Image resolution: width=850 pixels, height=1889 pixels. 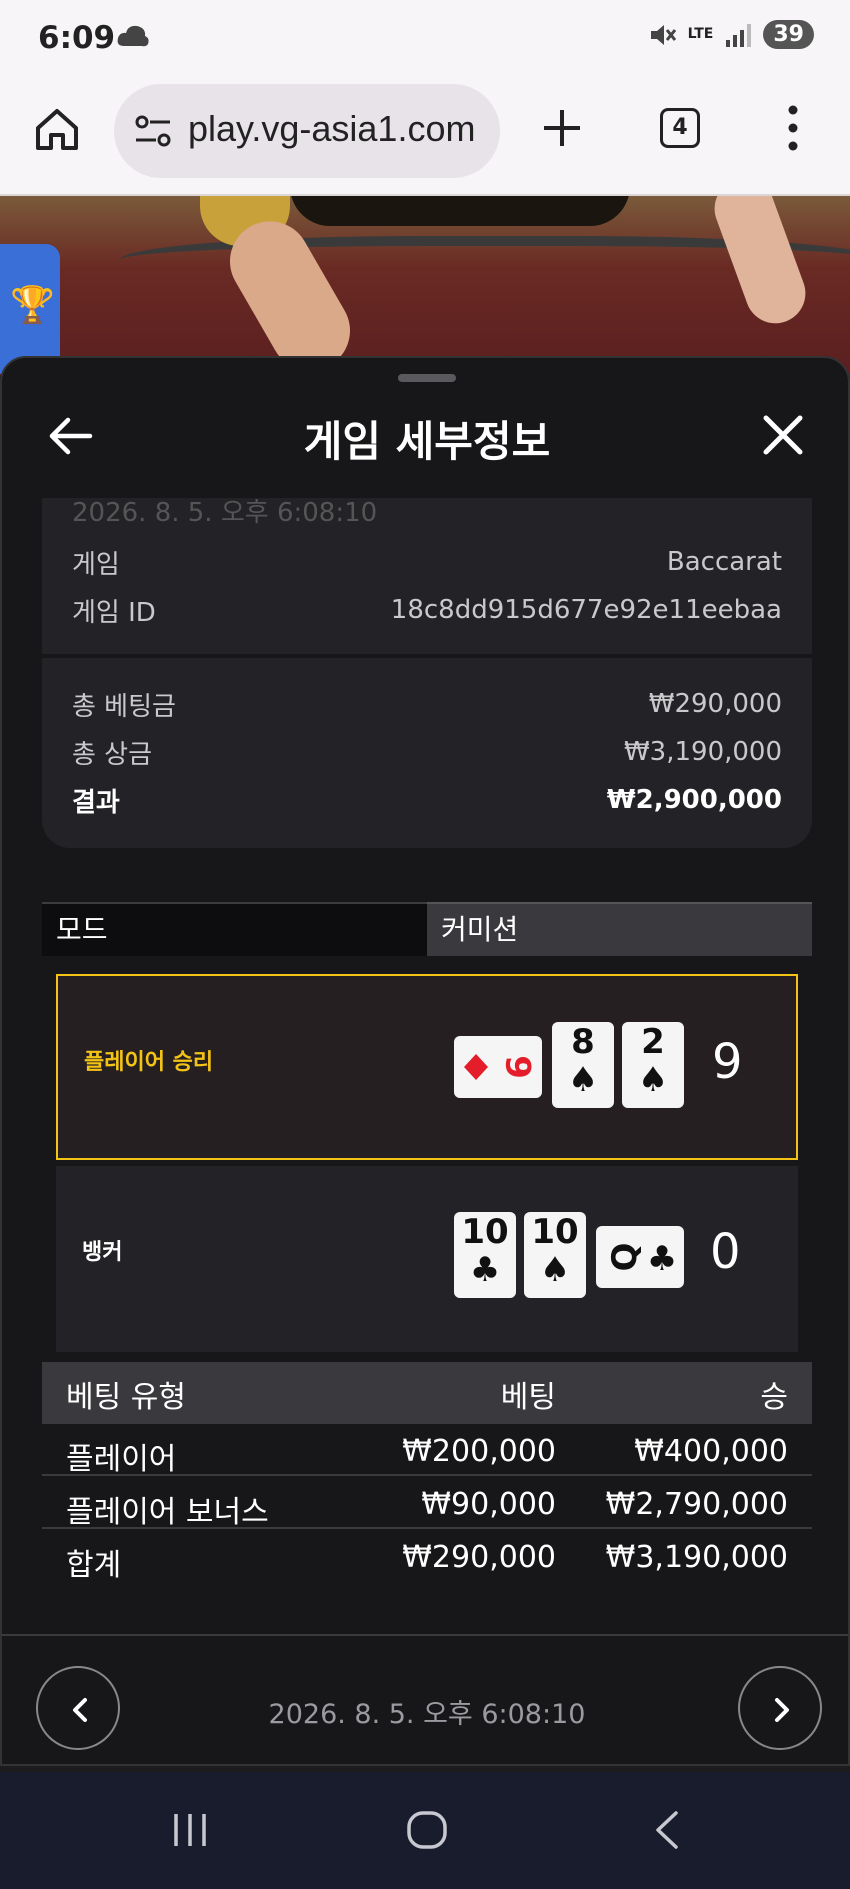 What do you see at coordinates (121, 1459) in the screenshot?
I see `bet-type: 플레이어` at bounding box center [121, 1459].